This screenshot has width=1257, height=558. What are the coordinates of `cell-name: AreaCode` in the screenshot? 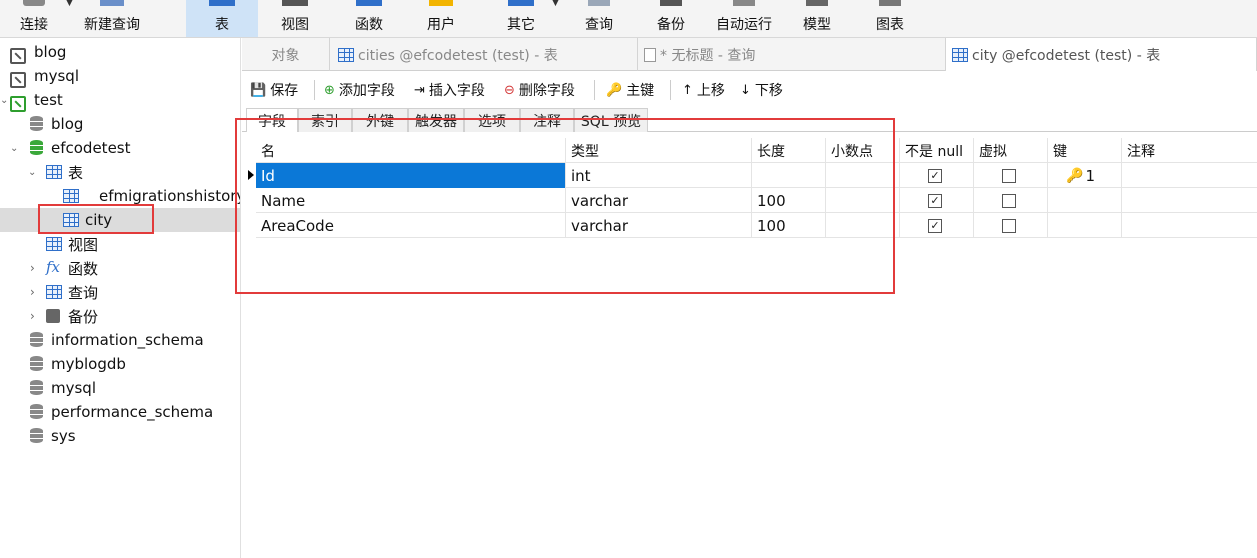 It's located at (411, 225).